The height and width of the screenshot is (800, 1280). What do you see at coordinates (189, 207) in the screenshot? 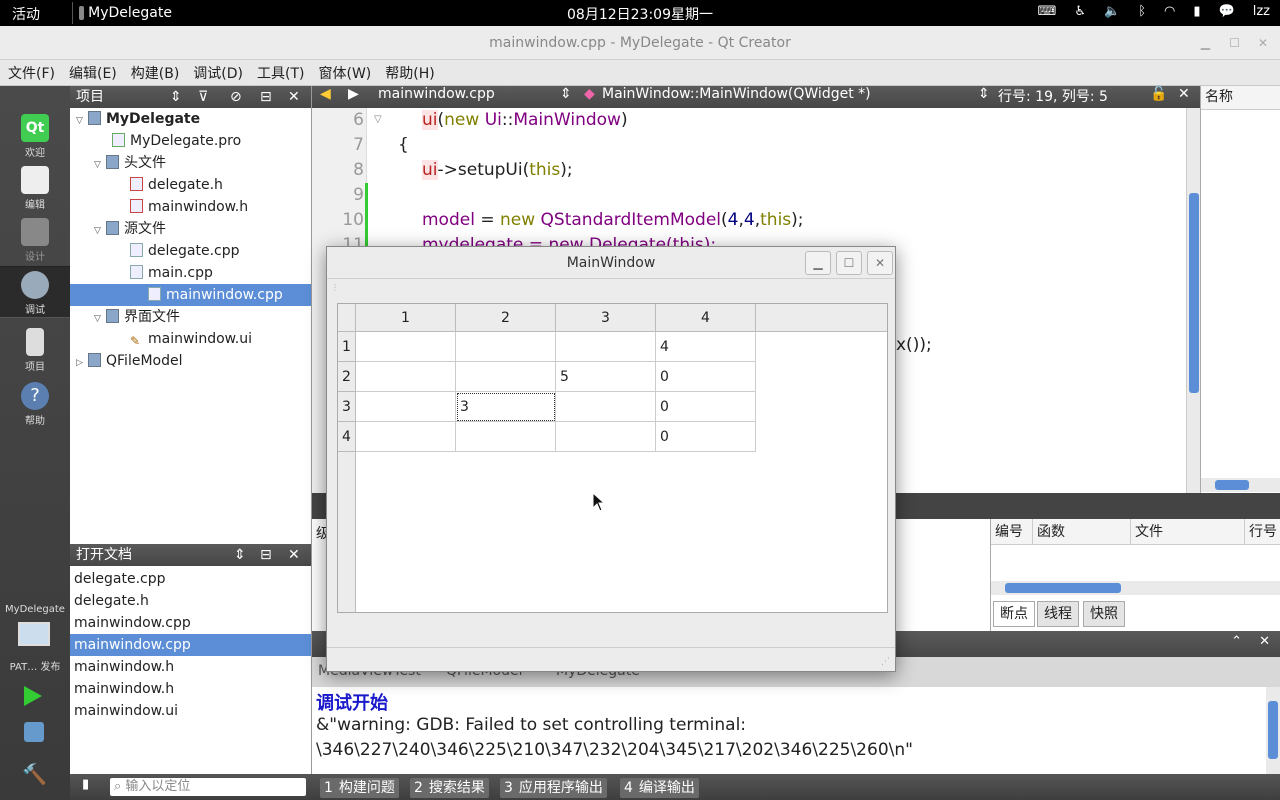
I see `tree-item-file: mainwindow.h` at bounding box center [189, 207].